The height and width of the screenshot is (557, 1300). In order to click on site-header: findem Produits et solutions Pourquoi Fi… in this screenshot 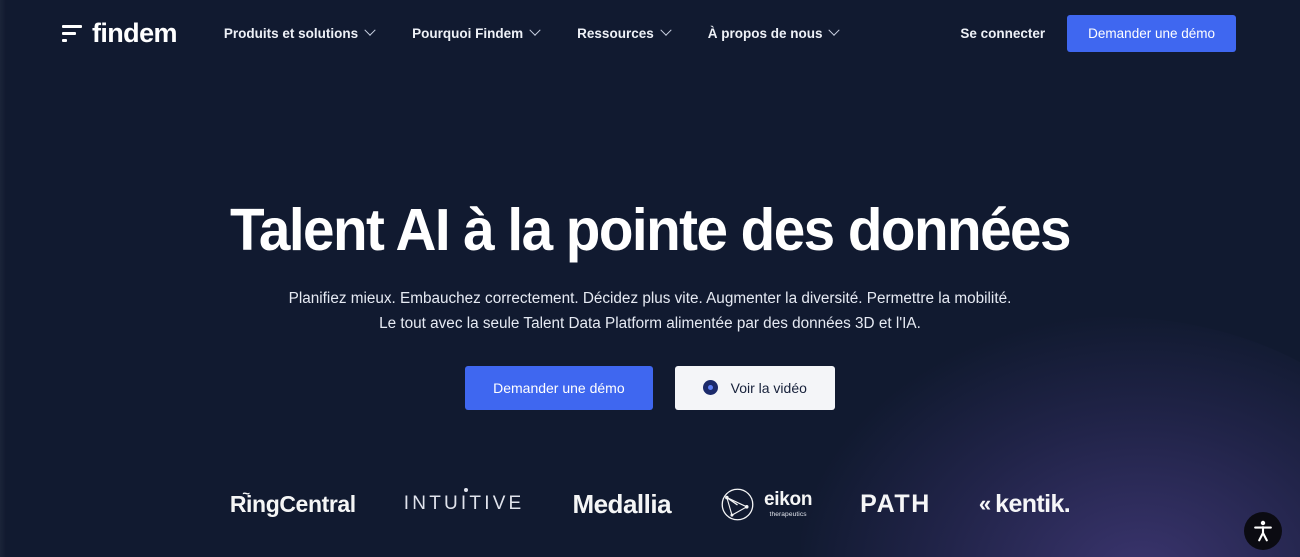, I will do `click(650, 33)`.